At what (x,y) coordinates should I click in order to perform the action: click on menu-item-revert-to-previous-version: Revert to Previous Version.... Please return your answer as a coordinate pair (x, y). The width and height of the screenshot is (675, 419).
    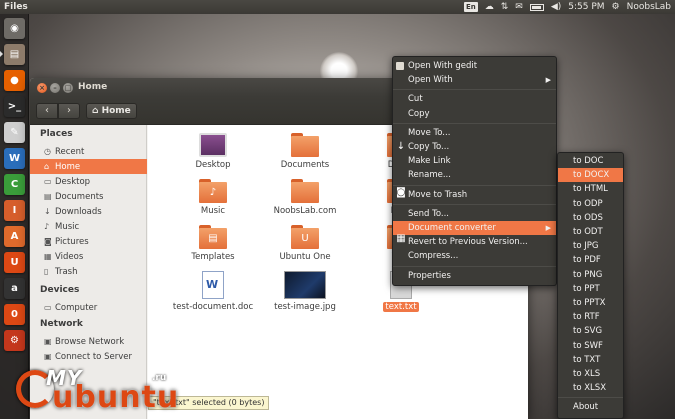
    Looking at the image, I should click on (474, 242).